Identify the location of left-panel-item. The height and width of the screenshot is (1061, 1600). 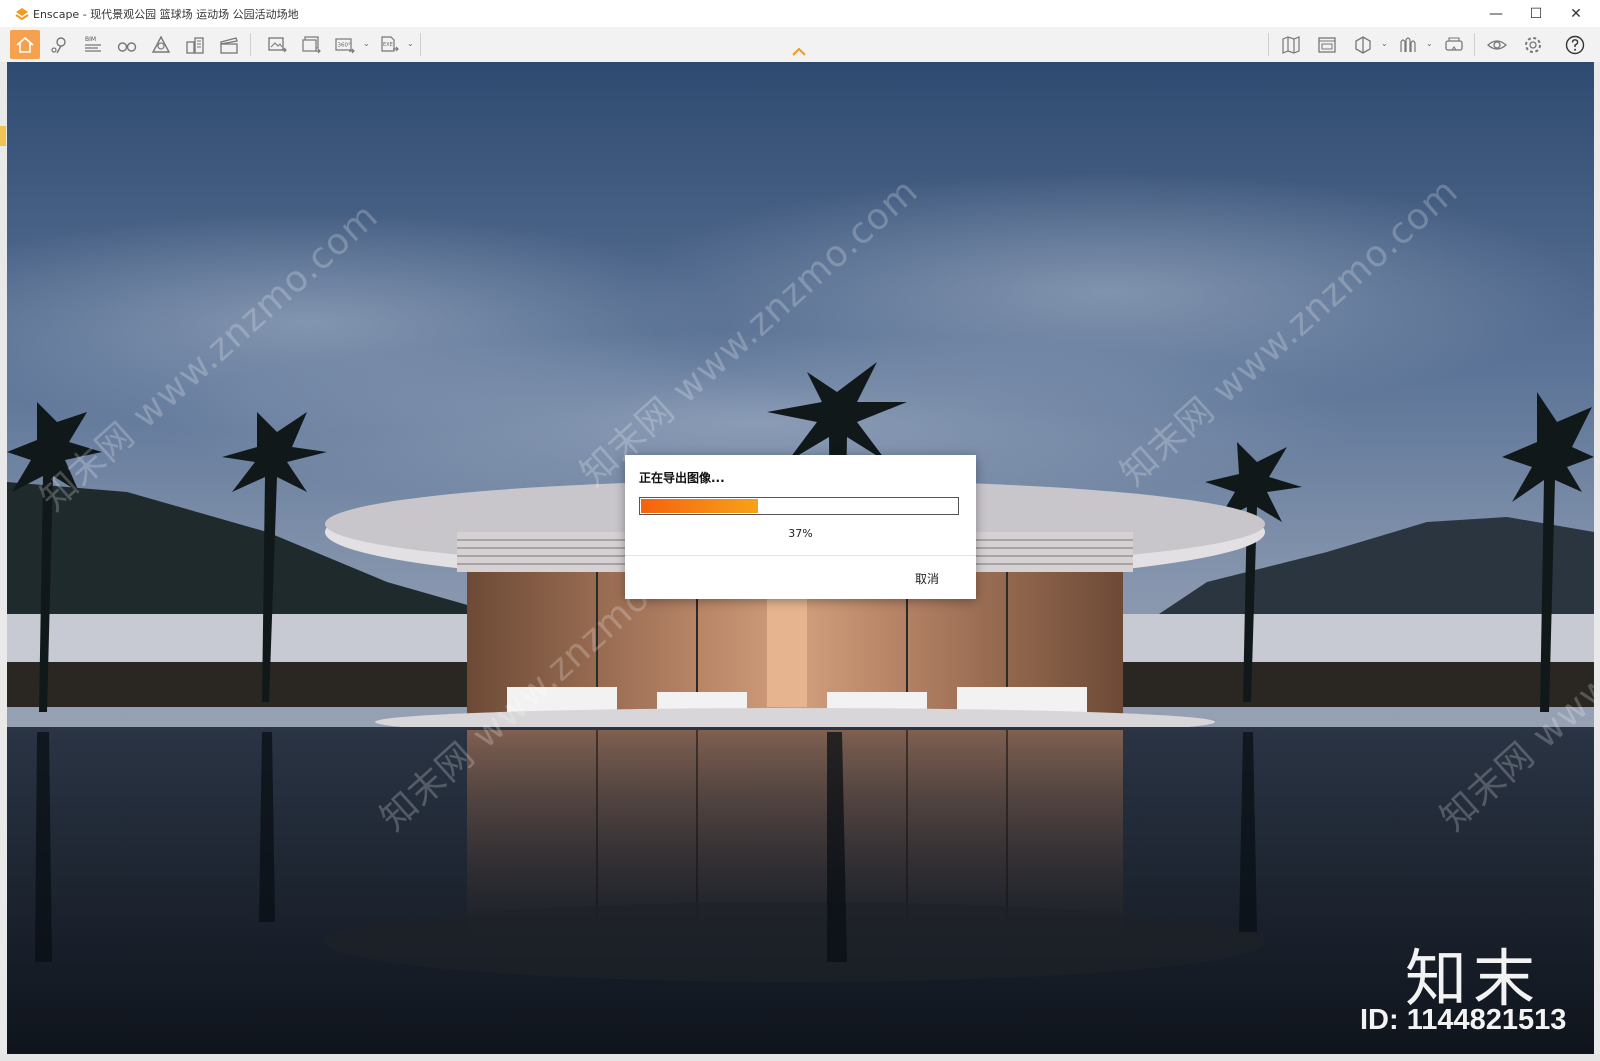
(3, 136).